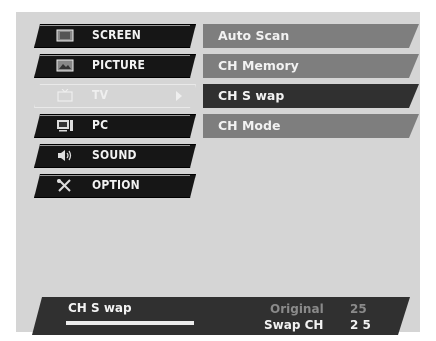  Describe the element at coordinates (65, 155) in the screenshot. I see `sound-icon` at that location.